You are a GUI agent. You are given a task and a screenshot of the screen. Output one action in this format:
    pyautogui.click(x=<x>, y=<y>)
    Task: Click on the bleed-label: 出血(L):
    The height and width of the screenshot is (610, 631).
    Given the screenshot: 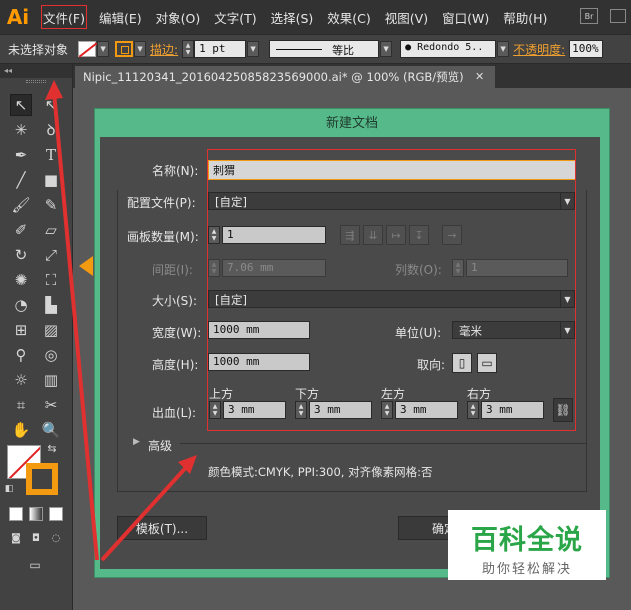 What is the action you would take?
    pyautogui.click(x=174, y=413)
    